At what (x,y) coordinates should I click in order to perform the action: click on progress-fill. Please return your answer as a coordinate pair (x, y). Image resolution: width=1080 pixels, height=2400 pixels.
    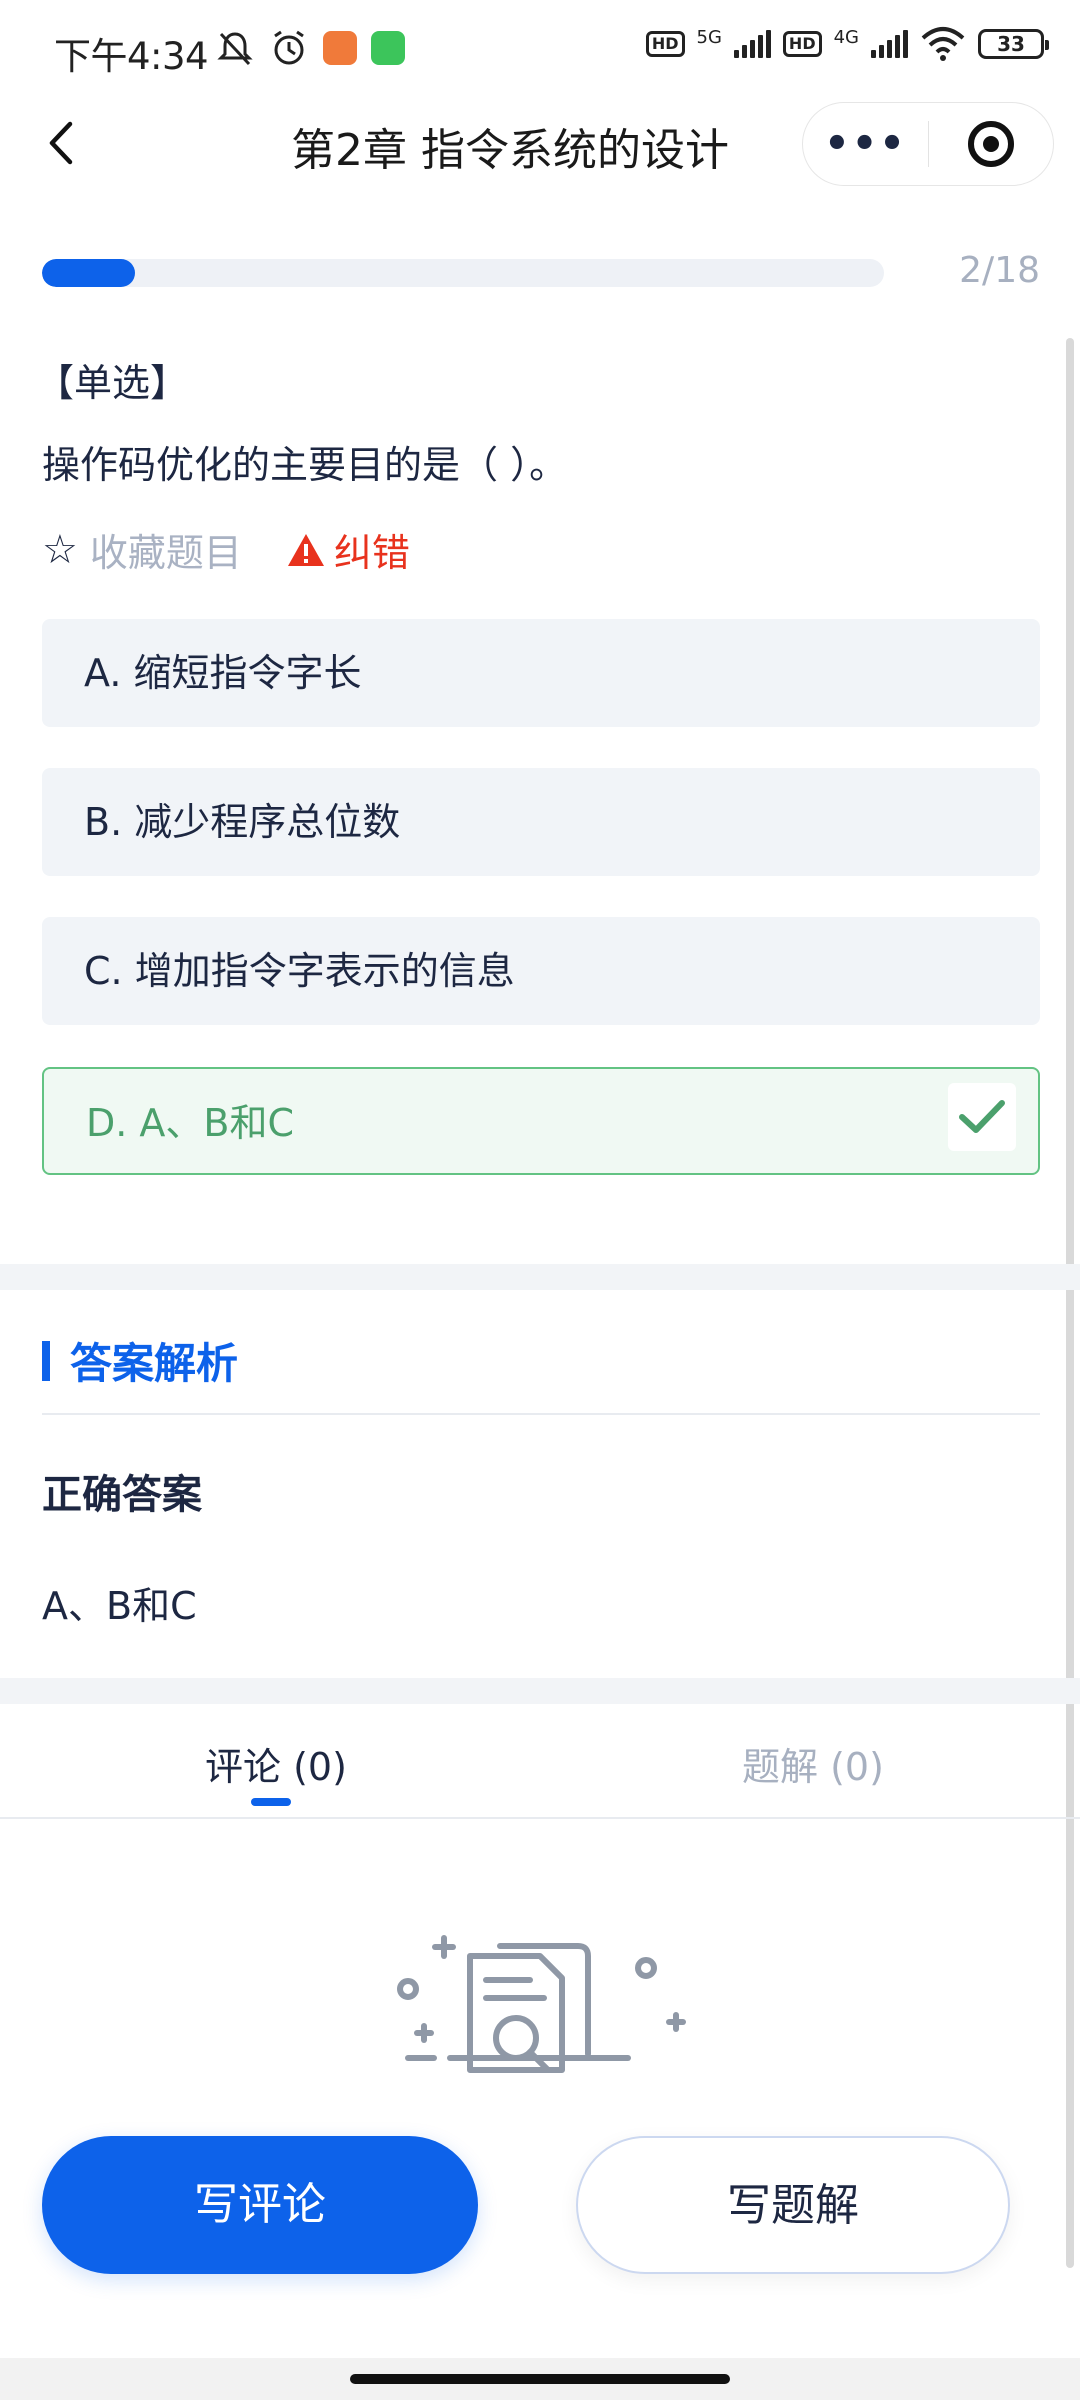
    Looking at the image, I should click on (89, 273).